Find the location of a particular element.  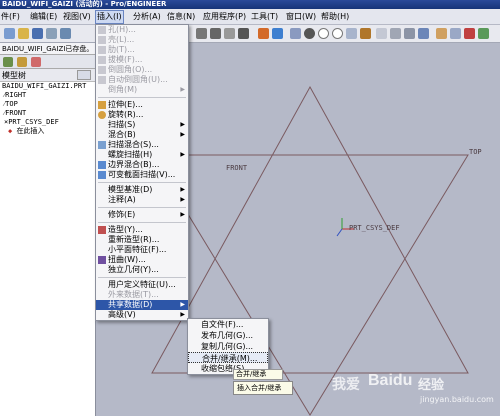

menu-file: 件(F) is located at coordinates (10, 17).